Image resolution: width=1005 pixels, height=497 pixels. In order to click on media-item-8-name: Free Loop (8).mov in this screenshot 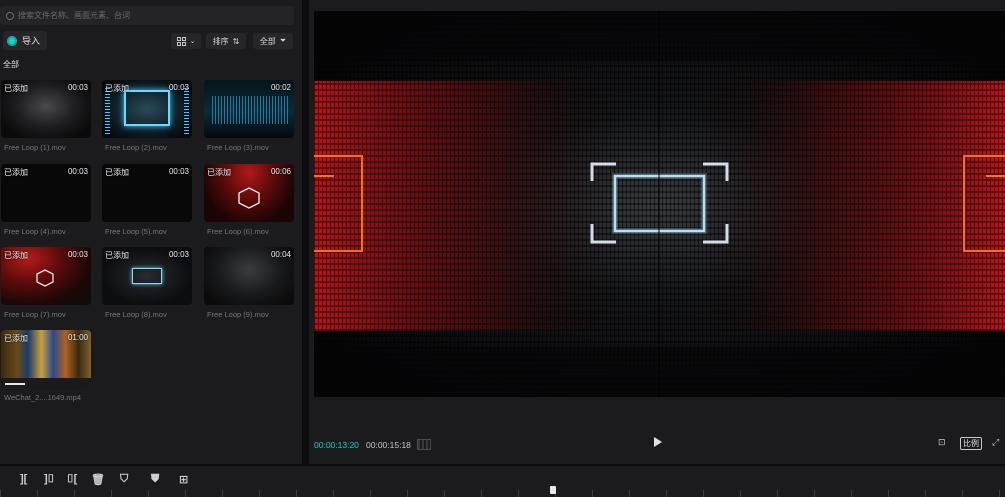, I will do `click(136, 314)`.